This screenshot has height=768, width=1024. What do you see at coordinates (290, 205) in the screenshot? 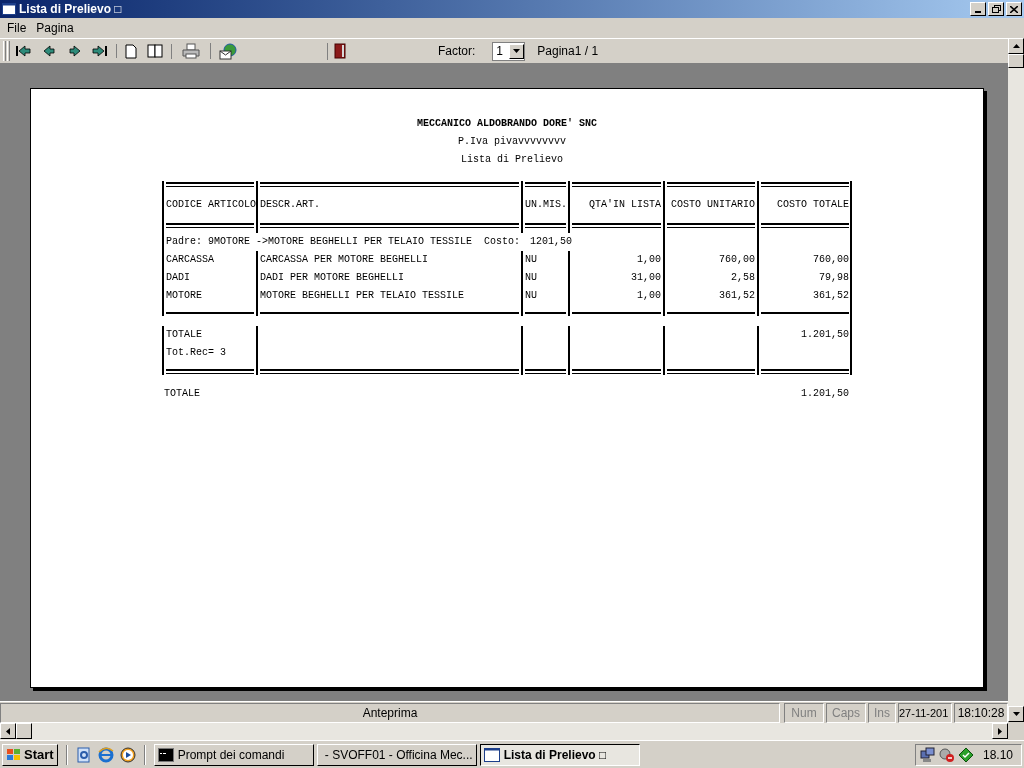
I see `column-header: DESCR.ART.` at bounding box center [290, 205].